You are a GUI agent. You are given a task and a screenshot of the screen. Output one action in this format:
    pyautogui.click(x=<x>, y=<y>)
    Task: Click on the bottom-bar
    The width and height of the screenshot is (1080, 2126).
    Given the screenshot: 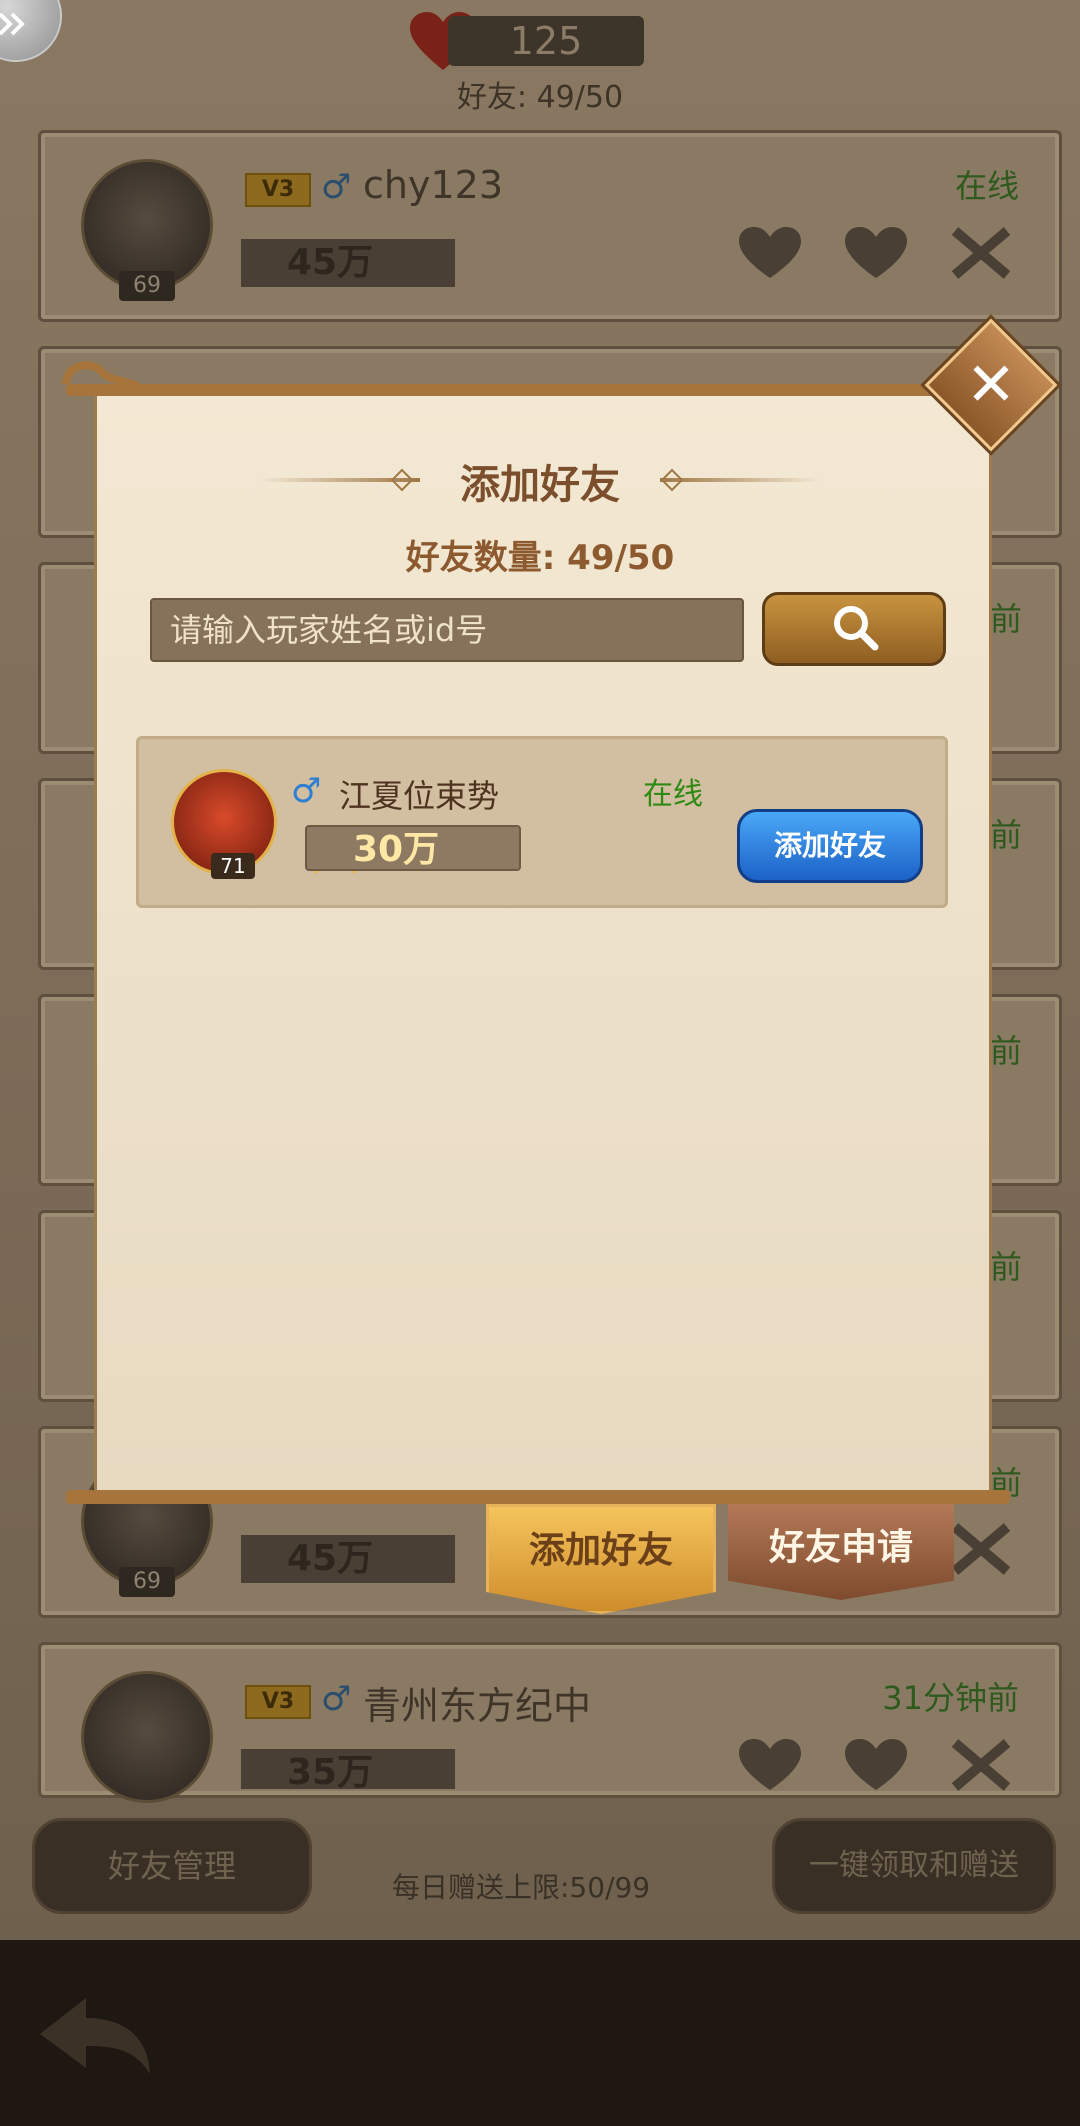 What is the action you would take?
    pyautogui.click(x=540, y=2033)
    